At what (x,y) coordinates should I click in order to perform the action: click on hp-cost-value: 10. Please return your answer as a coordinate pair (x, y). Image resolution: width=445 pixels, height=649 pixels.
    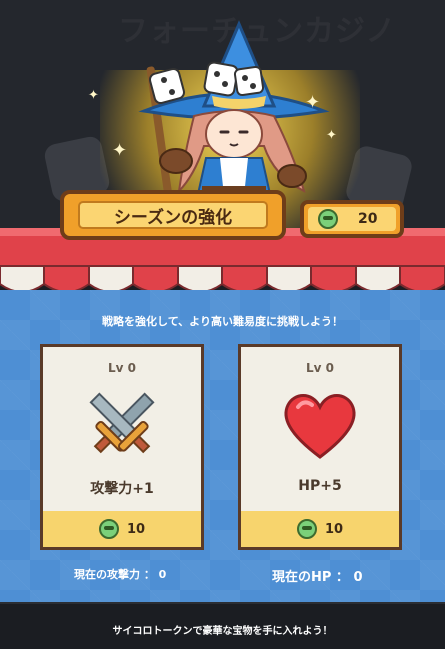
    Looking at the image, I should click on (334, 529).